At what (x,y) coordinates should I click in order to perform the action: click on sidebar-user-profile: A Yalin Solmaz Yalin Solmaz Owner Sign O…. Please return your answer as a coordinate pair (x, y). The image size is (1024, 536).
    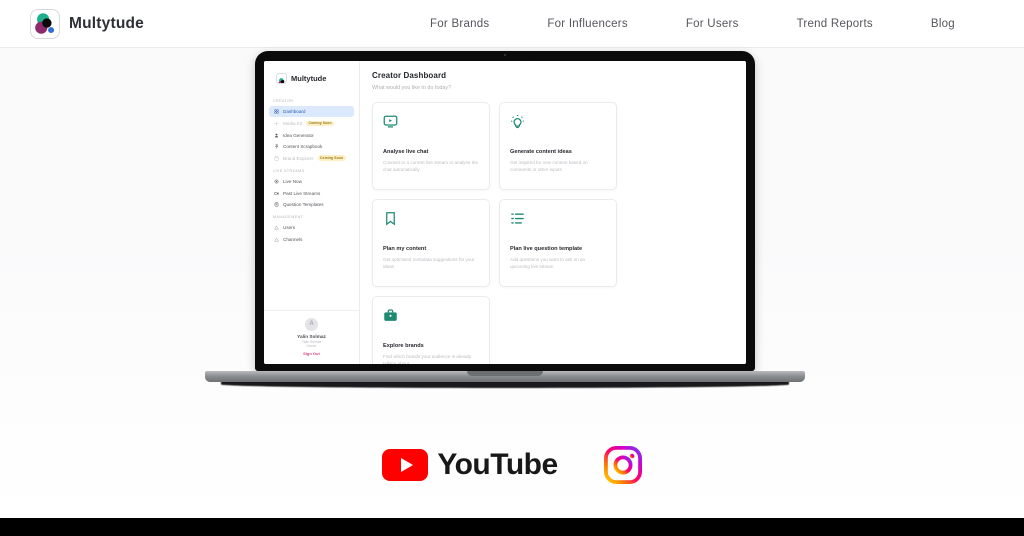
    Looking at the image, I should click on (311, 337).